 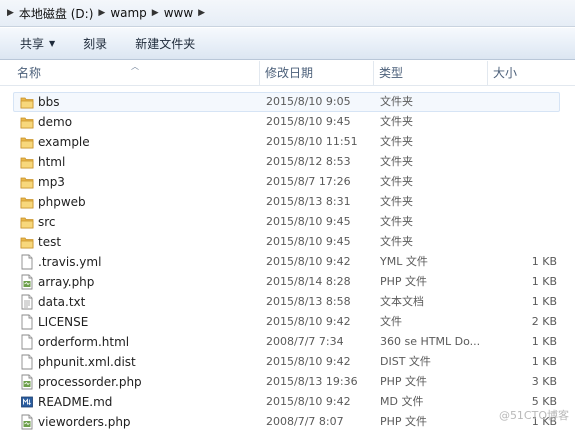 What do you see at coordinates (287, 422) in the screenshot?
I see `file-row: vieworders.php 2008/7/7 8:07 PHP 文件 1 KB` at bounding box center [287, 422].